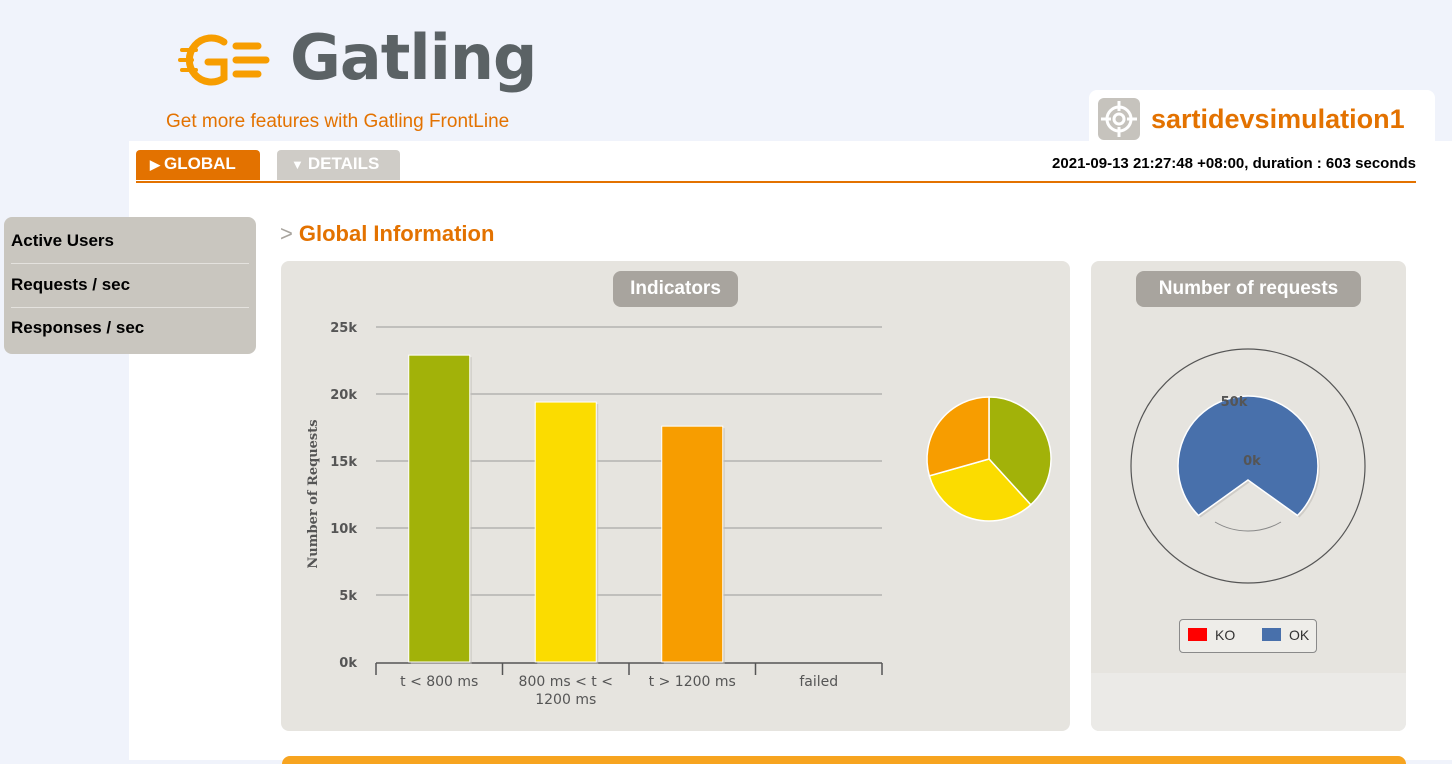 The image size is (1452, 764). Describe the element at coordinates (343, 163) in the screenshot. I see `tab-details-label: DETAILS` at that location.